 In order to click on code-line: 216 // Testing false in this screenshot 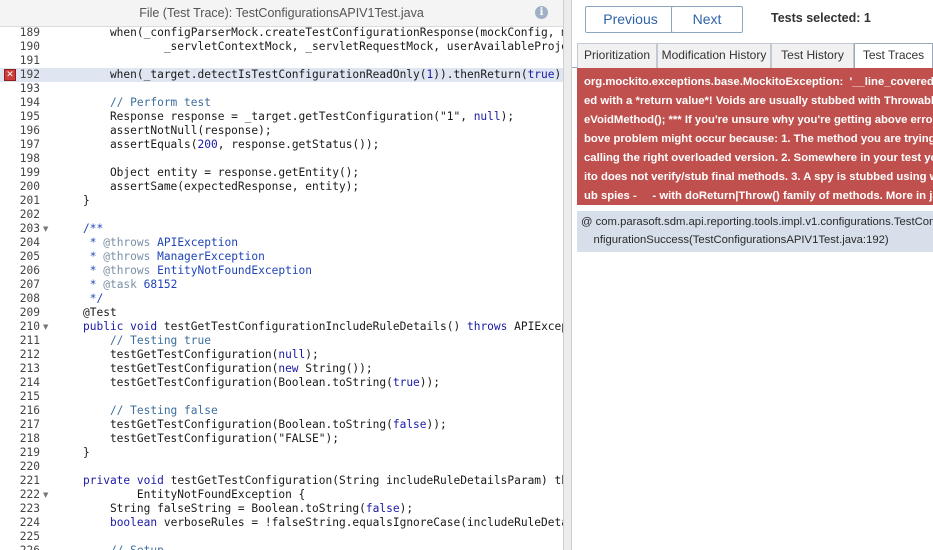, I will do `click(281, 411)`.